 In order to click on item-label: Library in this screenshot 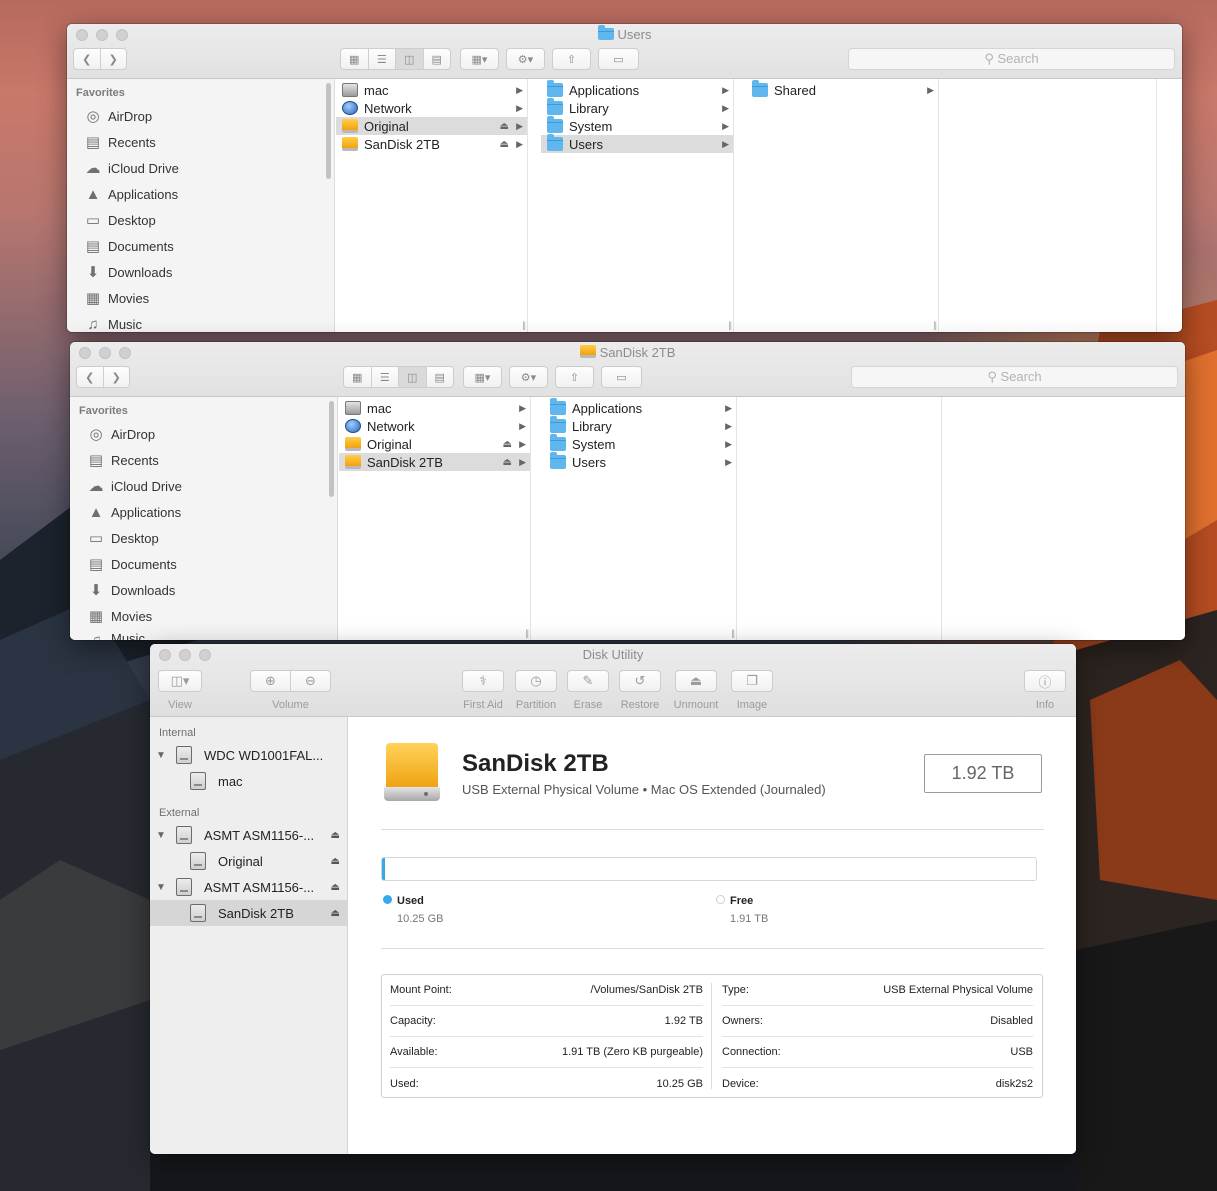, I will do `click(592, 426)`.